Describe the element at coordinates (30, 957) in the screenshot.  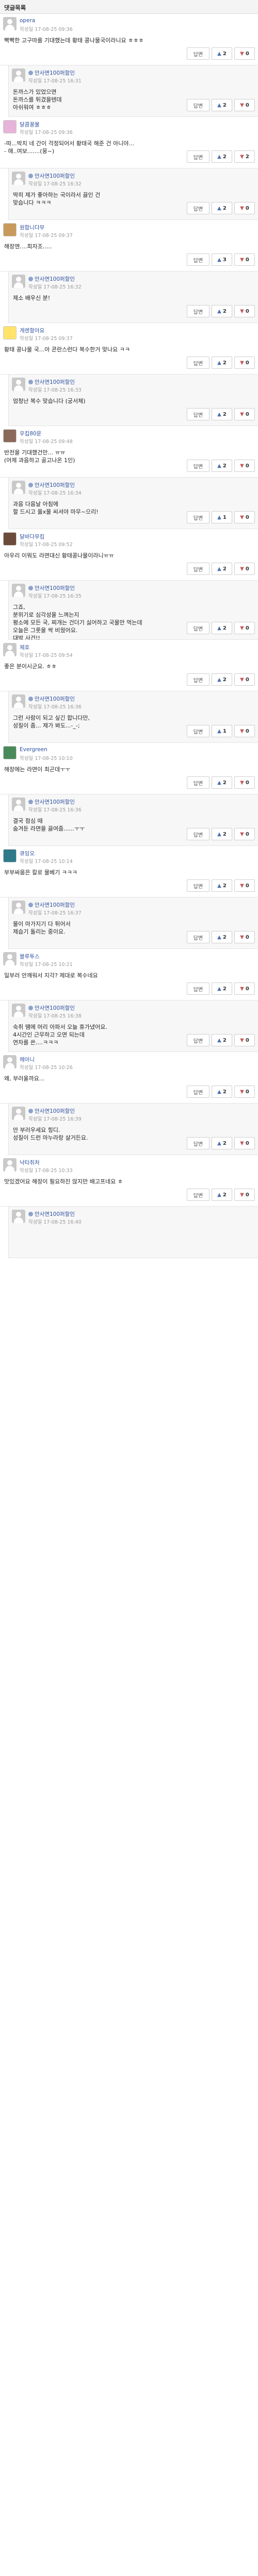
I see `author-name: 블루투스` at that location.